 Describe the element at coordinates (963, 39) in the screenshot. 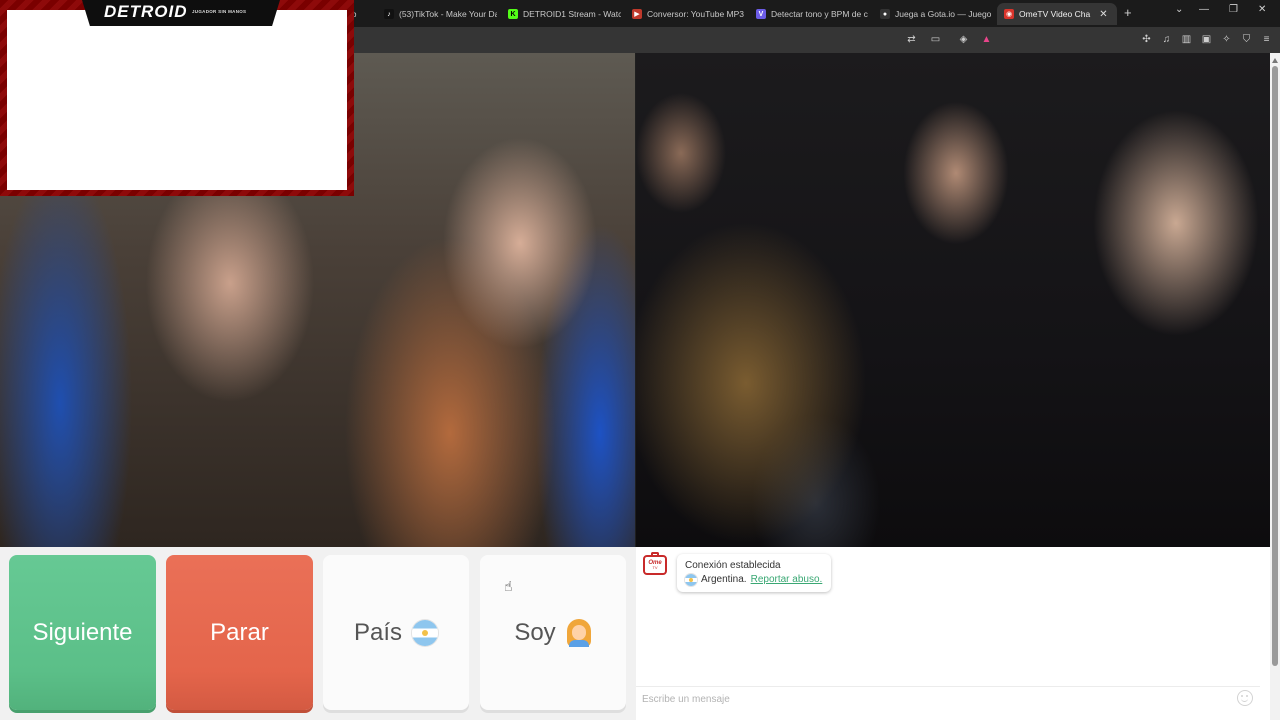

I see `shield-icon: ◈` at that location.